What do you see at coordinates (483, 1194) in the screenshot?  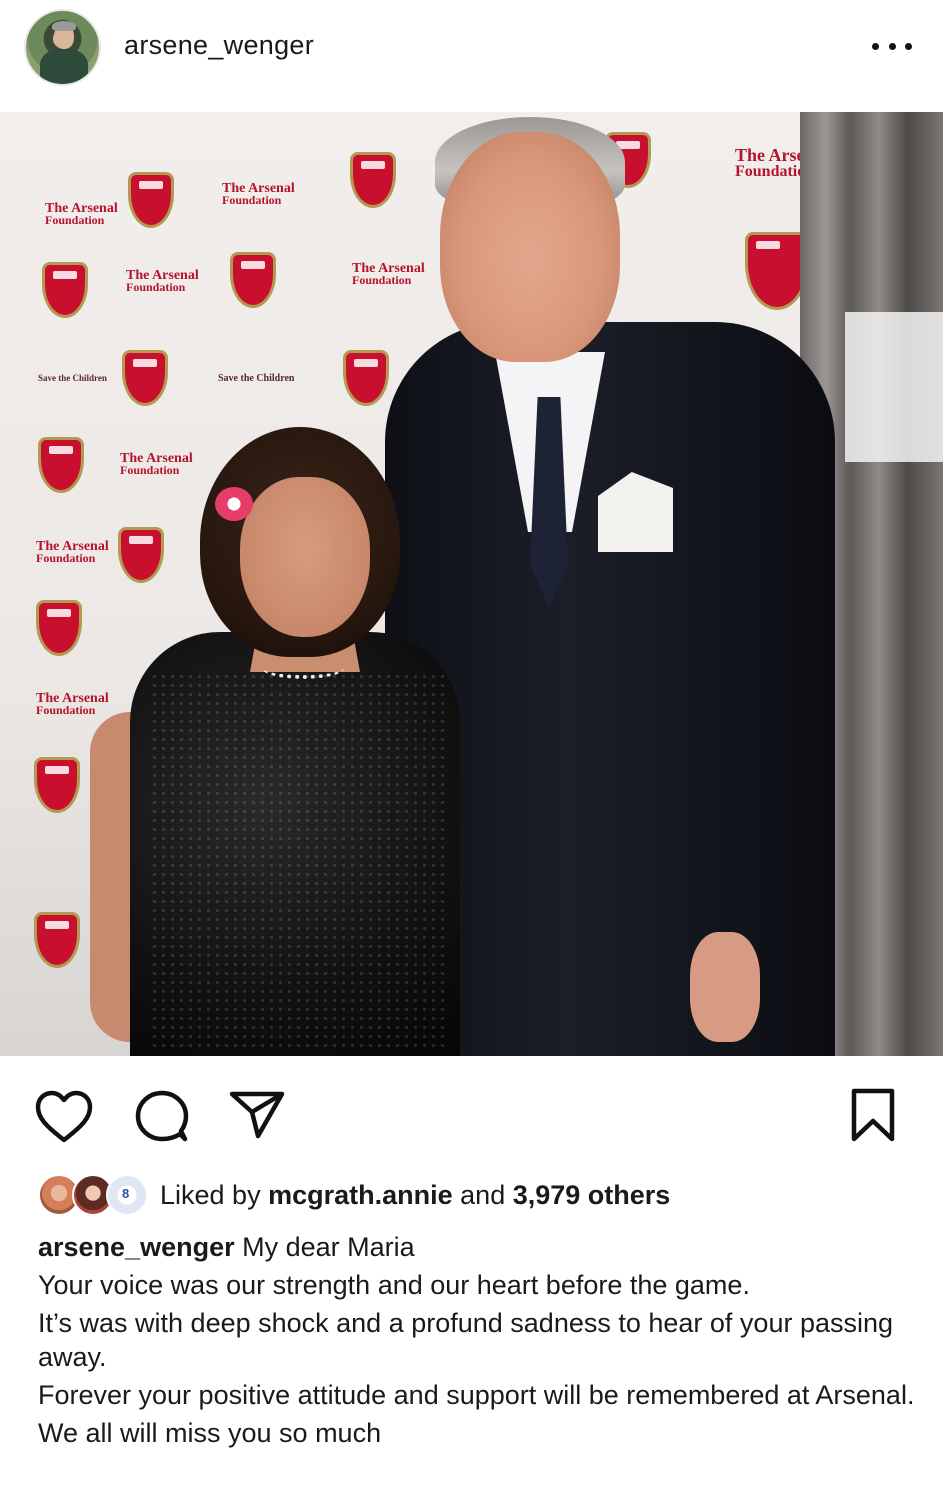 I see `likes-middle: and` at bounding box center [483, 1194].